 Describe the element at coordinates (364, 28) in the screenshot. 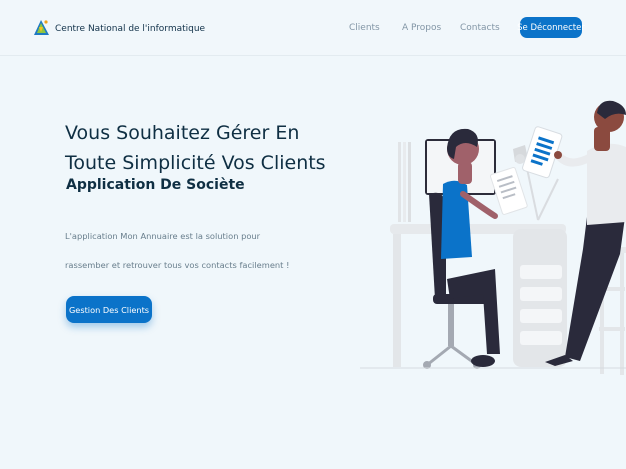

I see `nav-link-clients: Clients` at that location.